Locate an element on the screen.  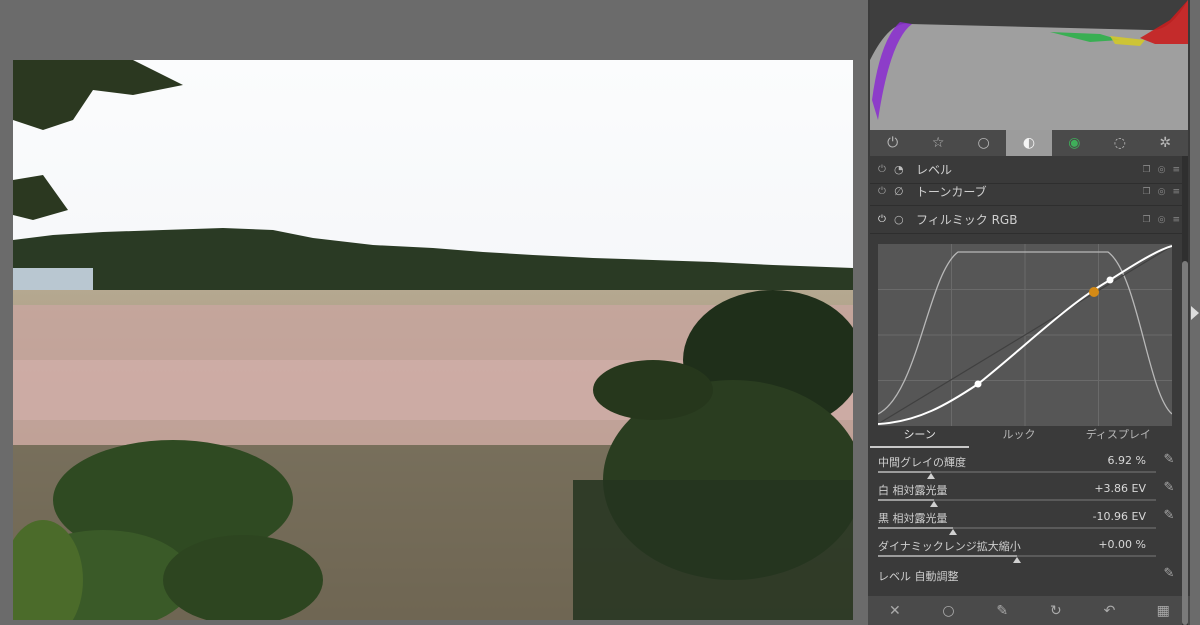
auto-tune-label: レベル 自動調整 is located at coordinates (918, 576).